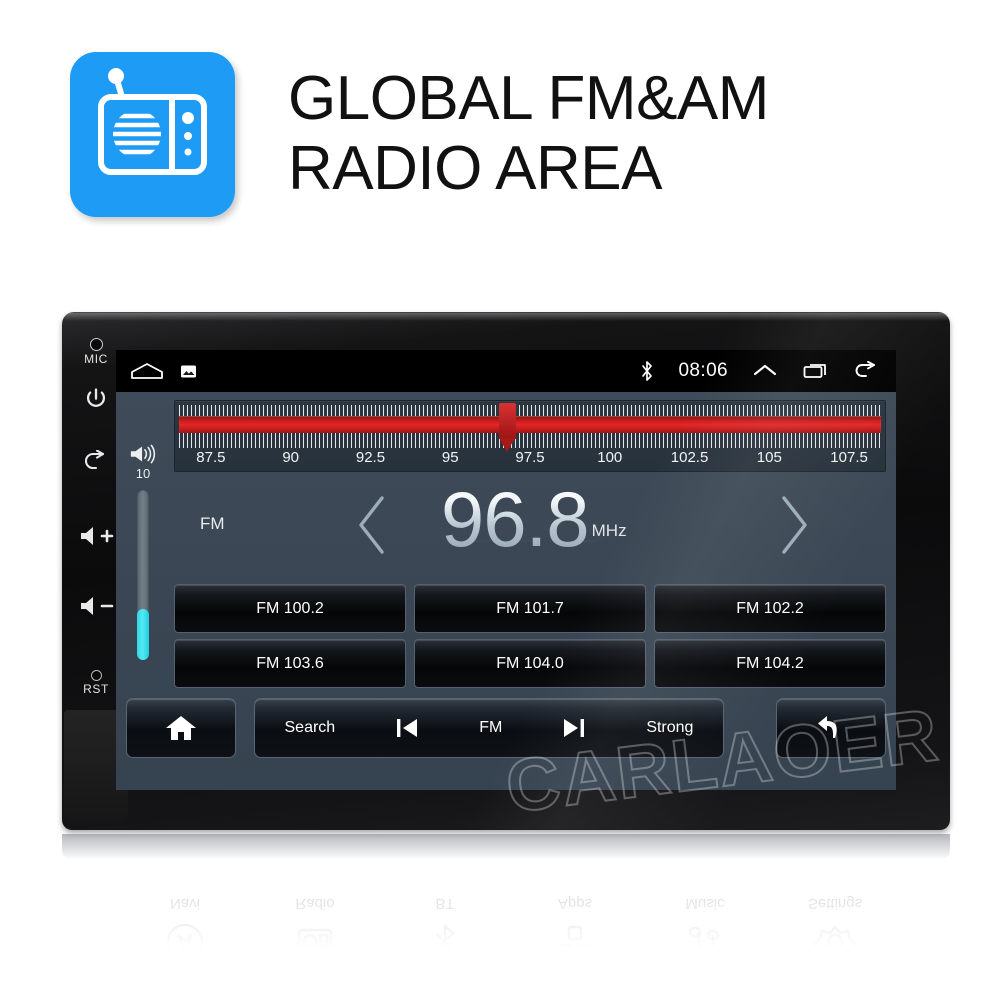 The height and width of the screenshot is (997, 1000). I want to click on screenshot-icon, so click(188, 371).